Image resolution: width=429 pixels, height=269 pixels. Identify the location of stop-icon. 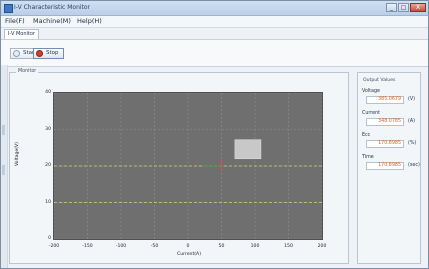
(39, 53).